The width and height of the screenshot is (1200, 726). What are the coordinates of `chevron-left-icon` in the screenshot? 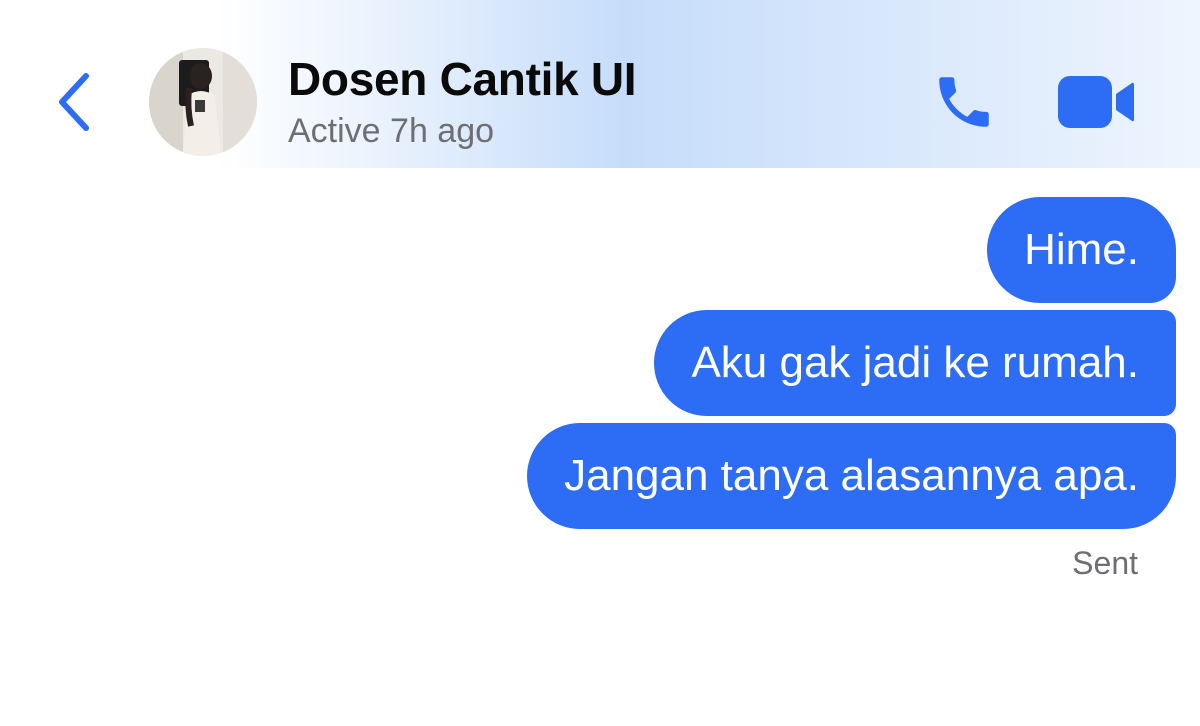 It's located at (74, 102).